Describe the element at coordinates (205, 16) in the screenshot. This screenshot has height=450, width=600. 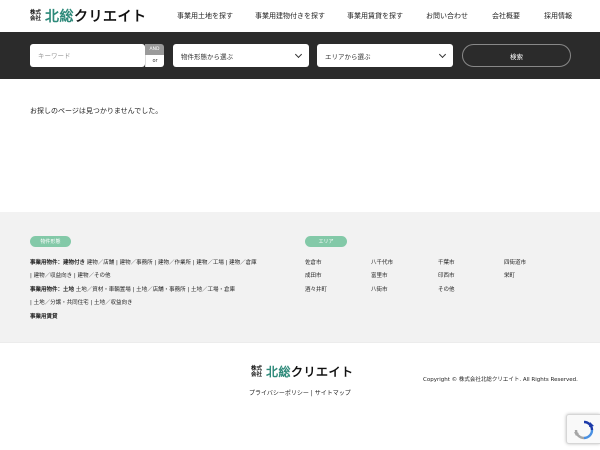
I see `nav-land-search: 事業用土地を探す` at that location.